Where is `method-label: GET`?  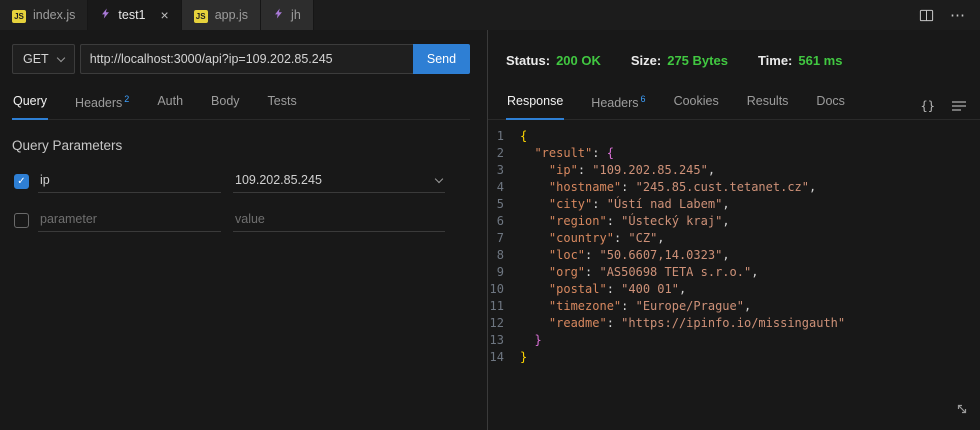 method-label: GET is located at coordinates (36, 59).